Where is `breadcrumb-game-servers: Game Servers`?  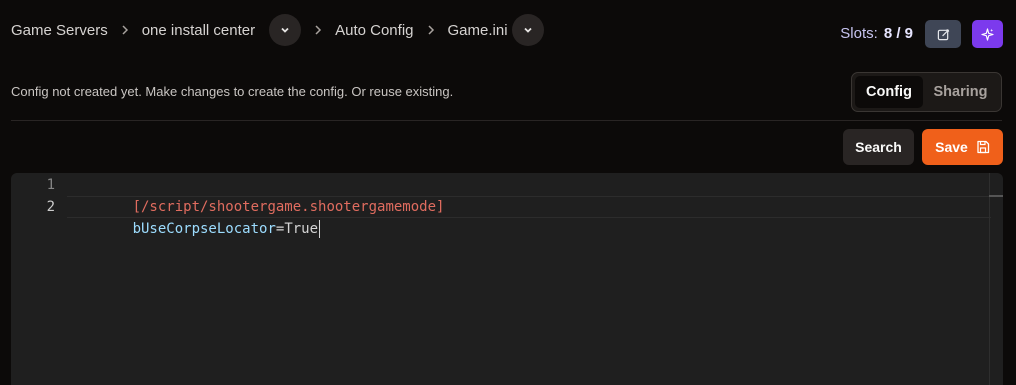 breadcrumb-game-servers: Game Servers is located at coordinates (59, 30).